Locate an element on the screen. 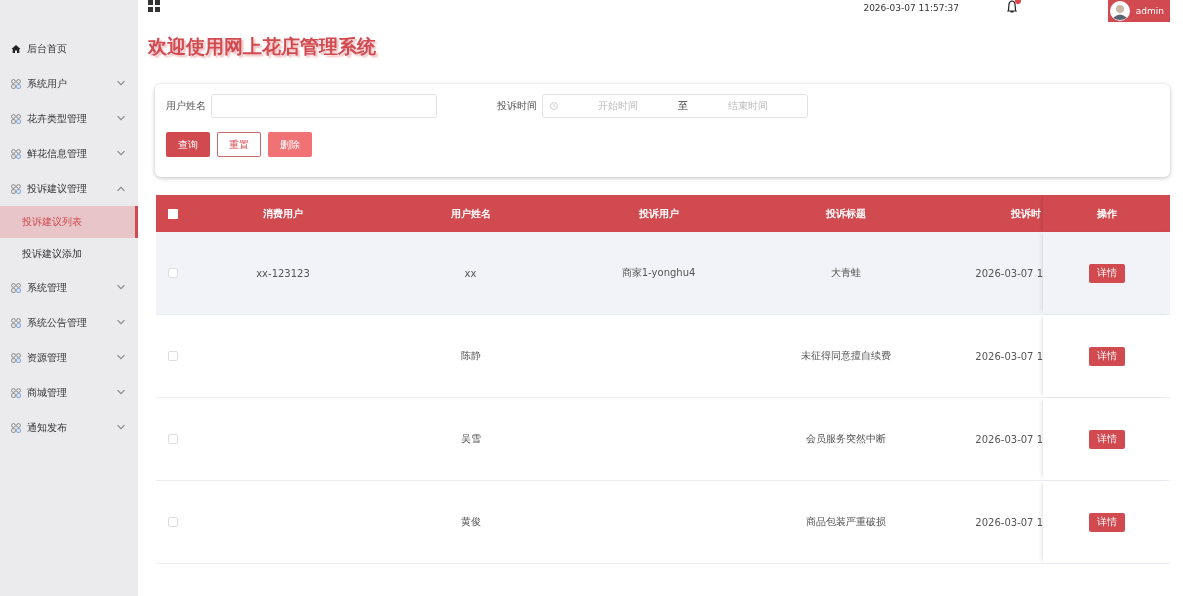 This screenshot has width=1183, height=596. table-cell: 吴雪 is located at coordinates (470, 439).